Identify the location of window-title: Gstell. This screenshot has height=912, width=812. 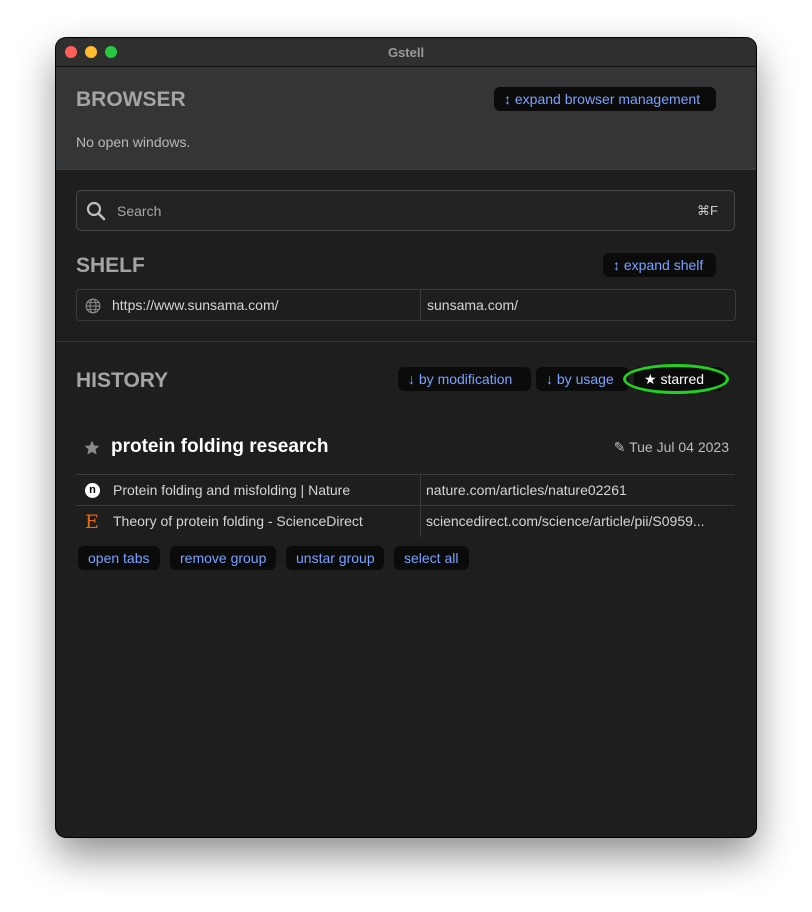
(406, 52).